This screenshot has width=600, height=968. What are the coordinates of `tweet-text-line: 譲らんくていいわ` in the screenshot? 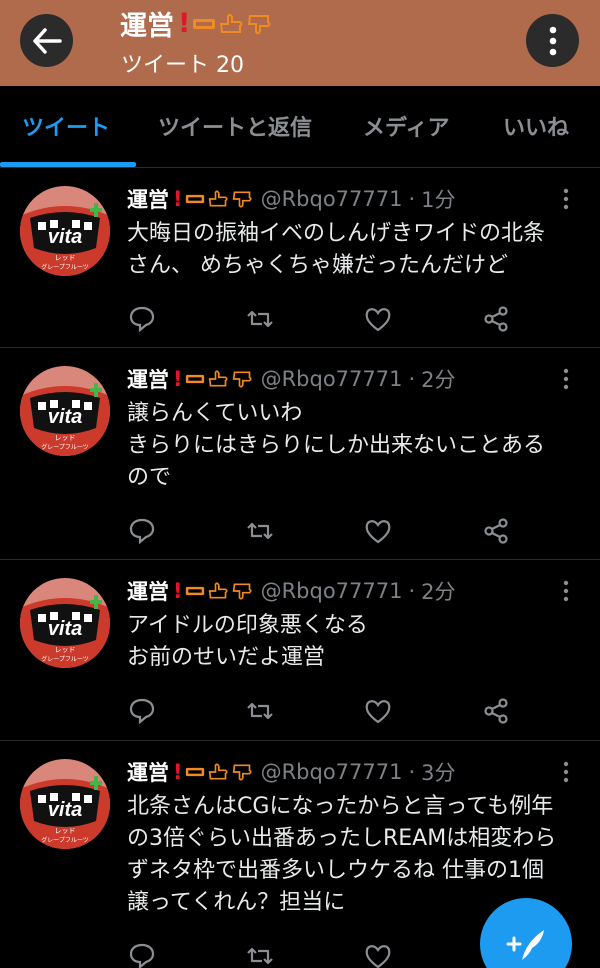 It's located at (215, 413).